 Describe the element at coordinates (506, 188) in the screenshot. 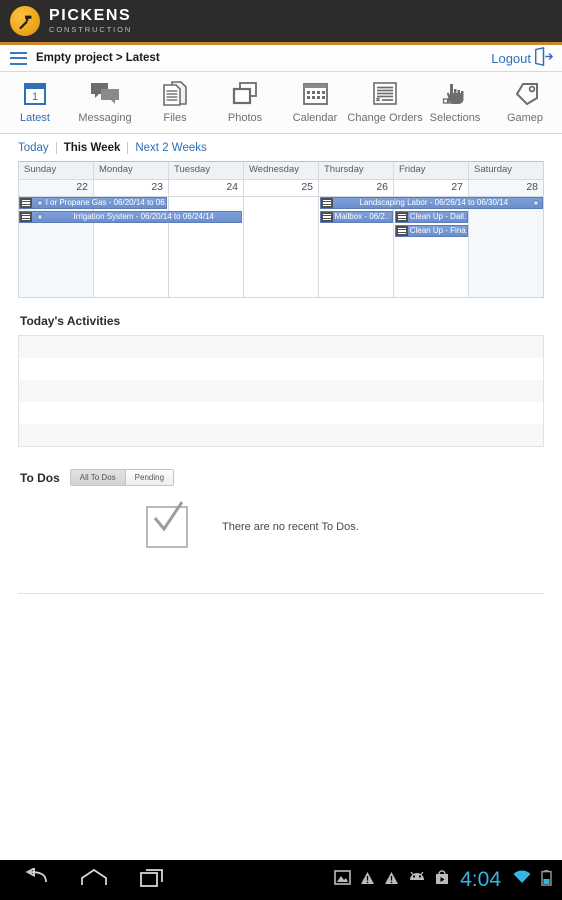

I see `day-number: 28` at that location.